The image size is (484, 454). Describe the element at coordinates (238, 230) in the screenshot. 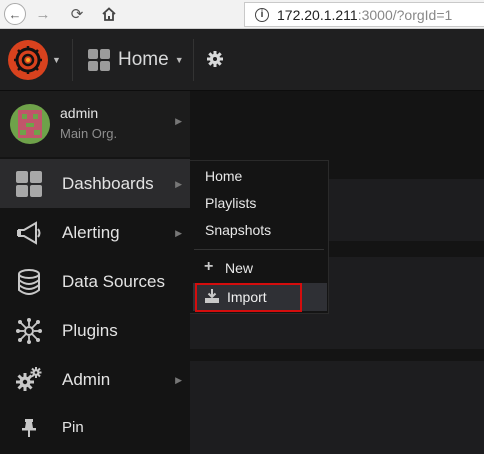

I see `submenu-item-snapshots: Snapshots` at that location.